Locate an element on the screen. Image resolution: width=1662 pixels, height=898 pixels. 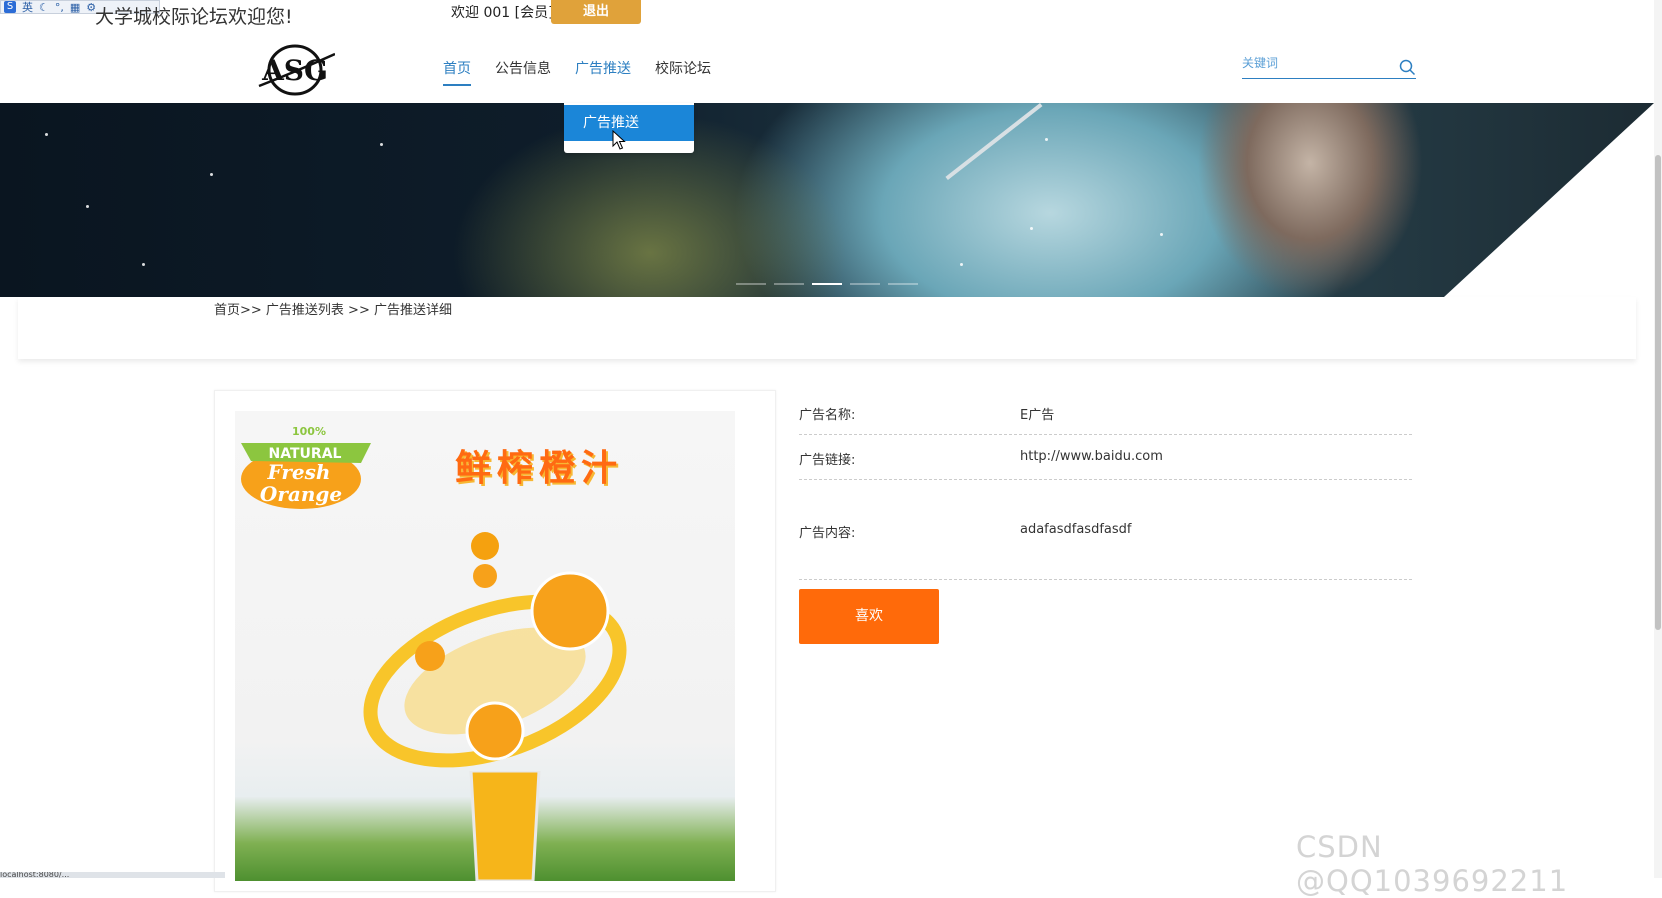
site-logo: ASG is located at coordinates (295, 70).